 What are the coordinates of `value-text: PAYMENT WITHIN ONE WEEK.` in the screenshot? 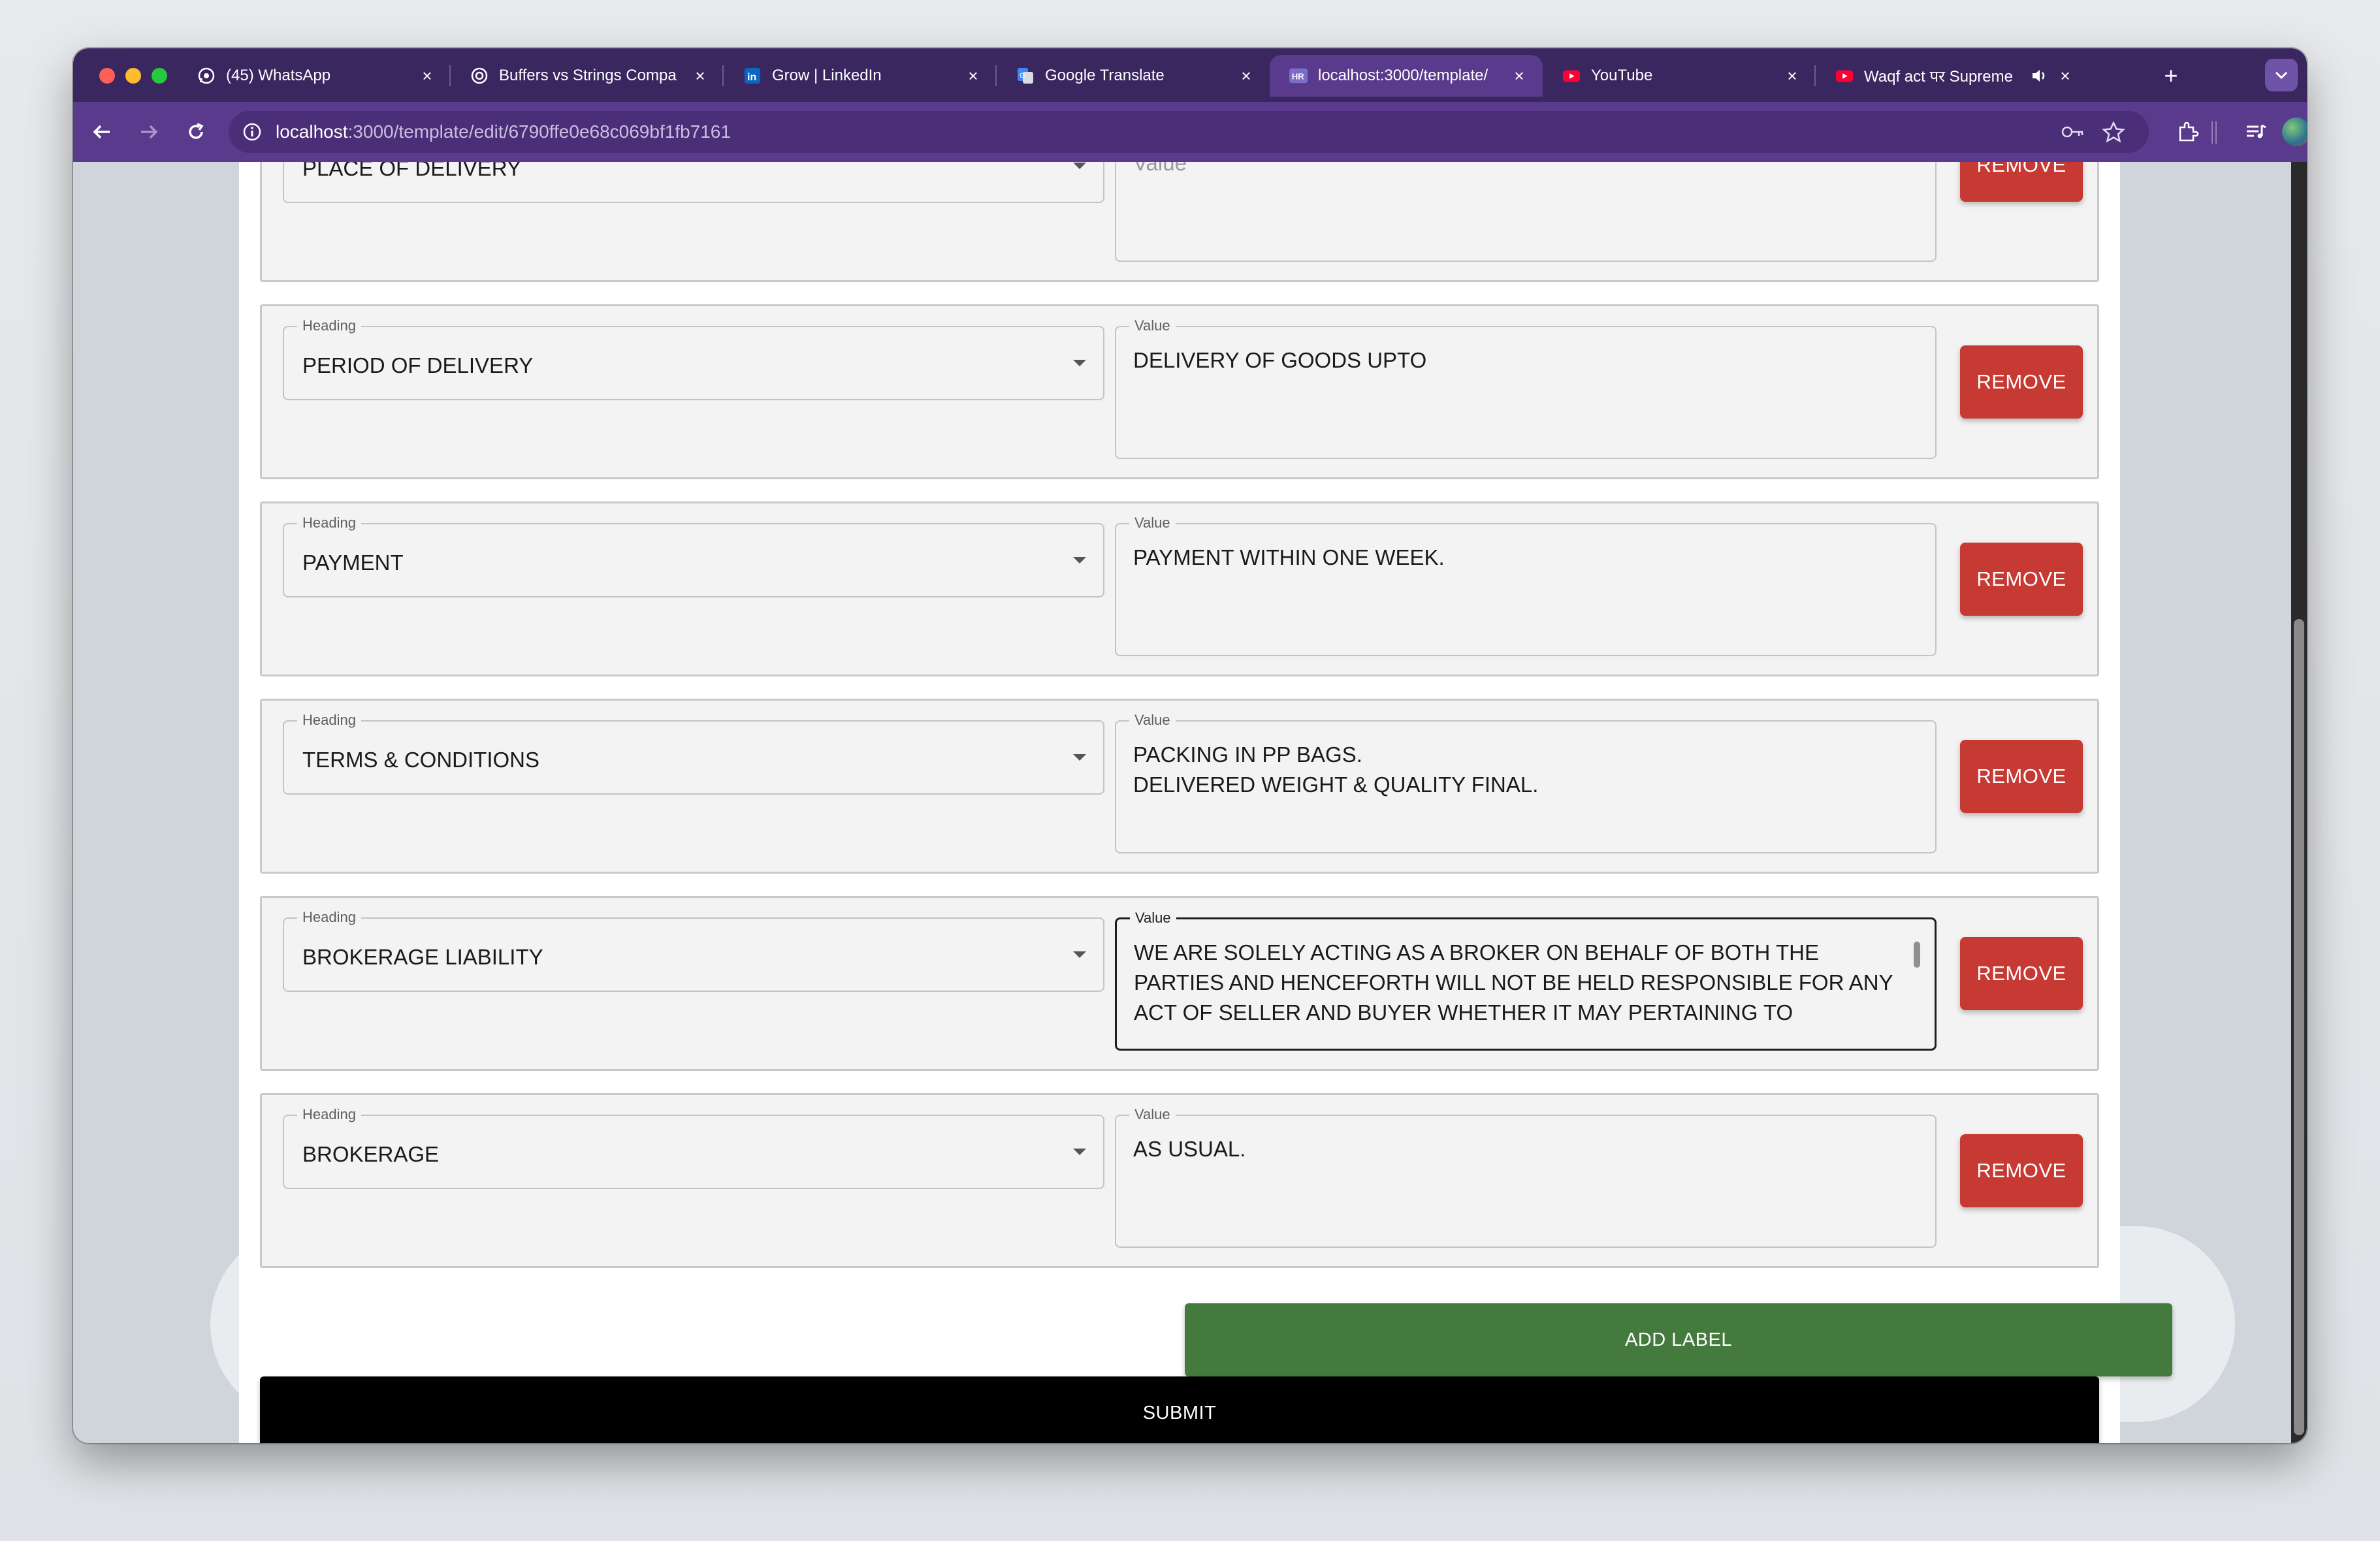 It's located at (1289, 557).